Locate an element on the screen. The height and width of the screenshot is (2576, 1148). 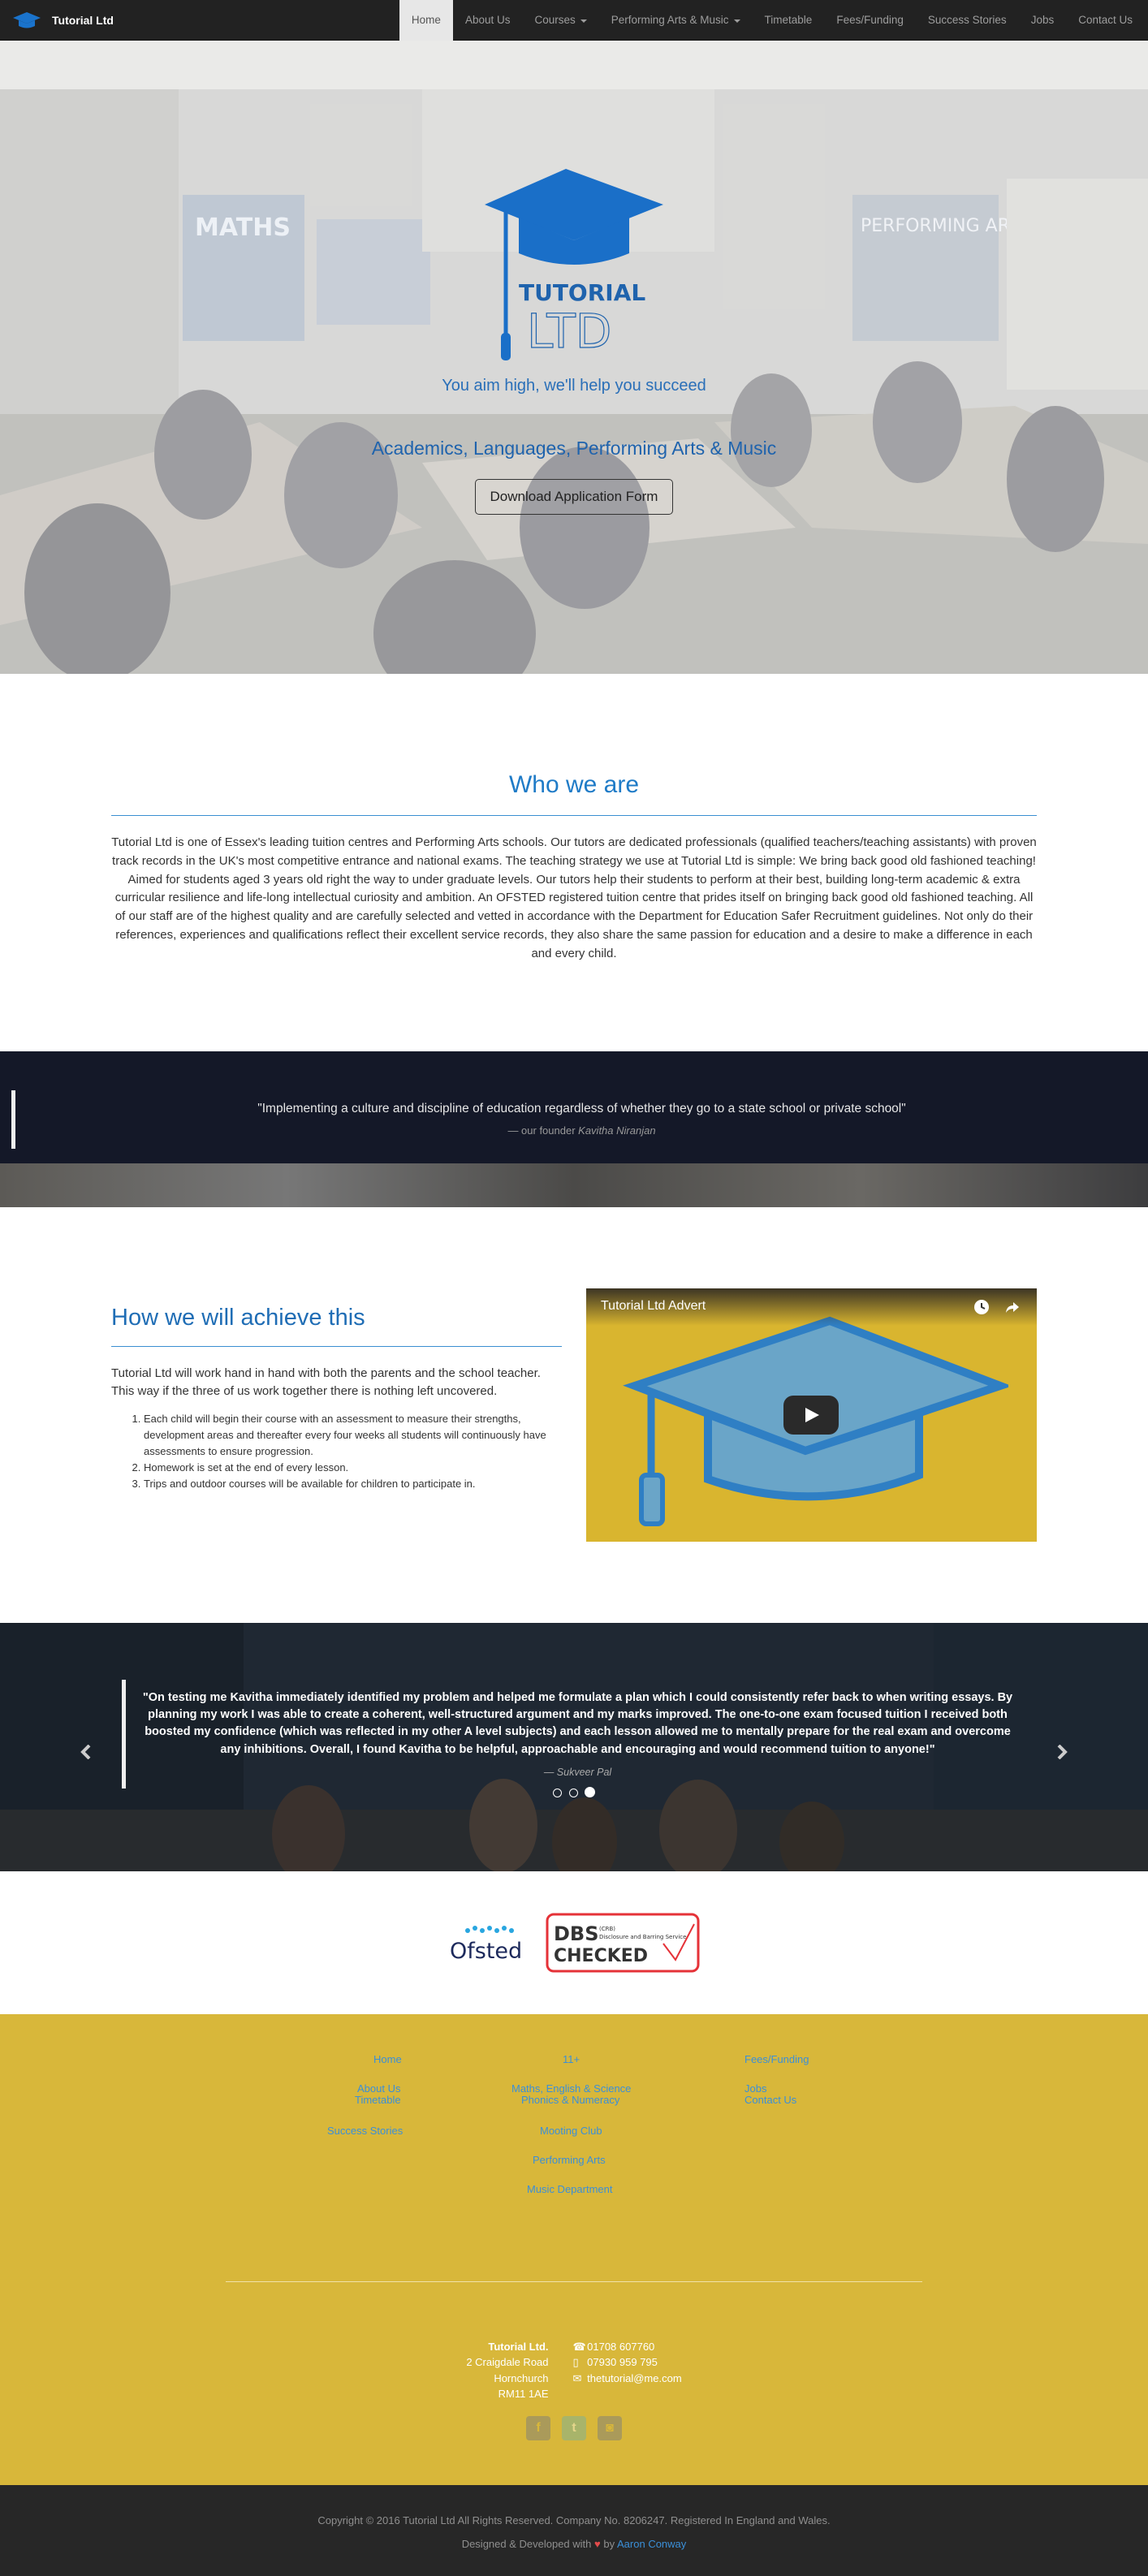
nav-jobs-label: Jobs is located at coordinates (1042, 20).